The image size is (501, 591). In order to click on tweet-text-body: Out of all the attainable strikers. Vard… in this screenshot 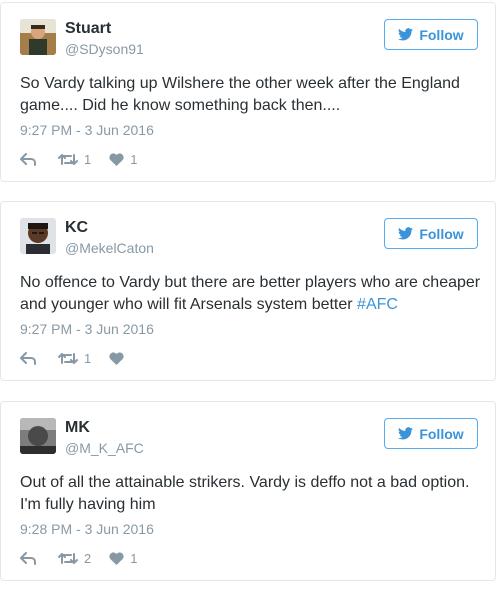, I will do `click(245, 493)`.